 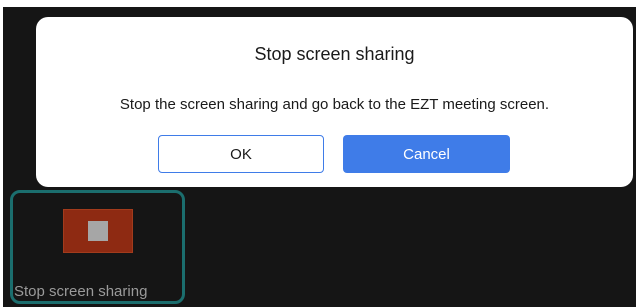 I want to click on stop-sharing-label: Stop screen sharing, so click(x=81, y=291).